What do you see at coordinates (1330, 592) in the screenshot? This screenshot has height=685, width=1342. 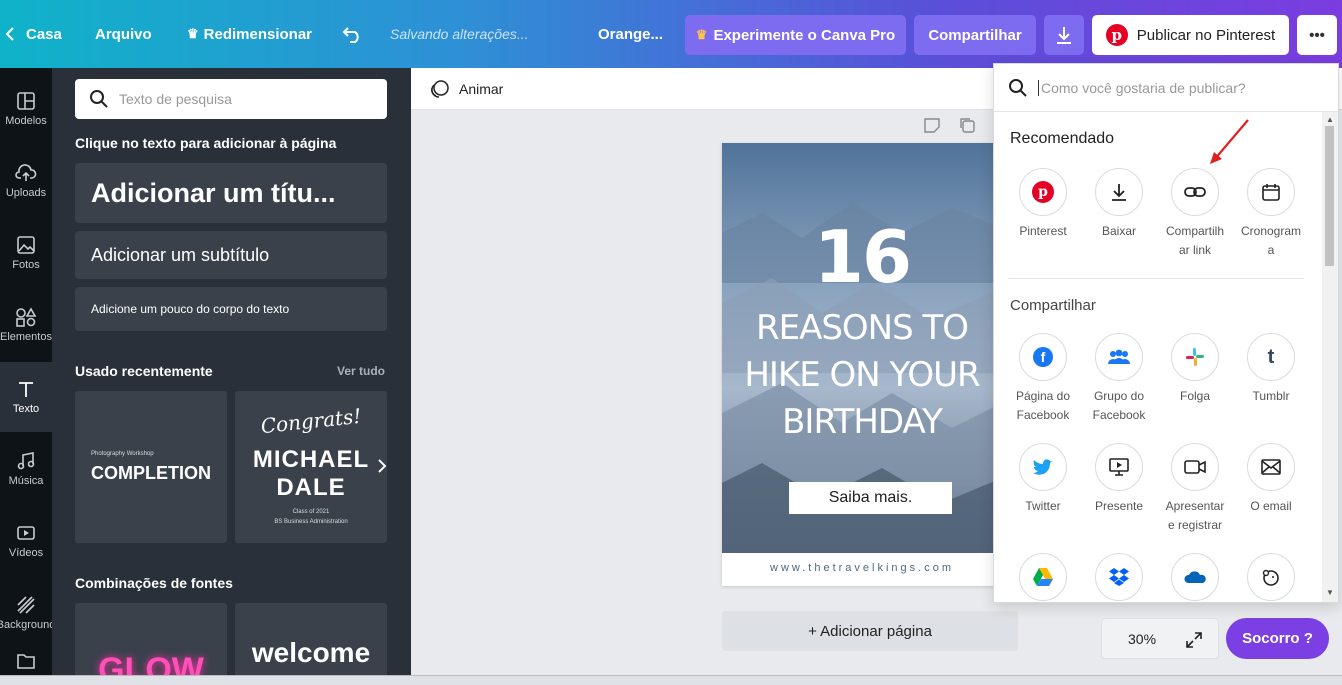 I see `scroll-down-icon: ▼` at bounding box center [1330, 592].